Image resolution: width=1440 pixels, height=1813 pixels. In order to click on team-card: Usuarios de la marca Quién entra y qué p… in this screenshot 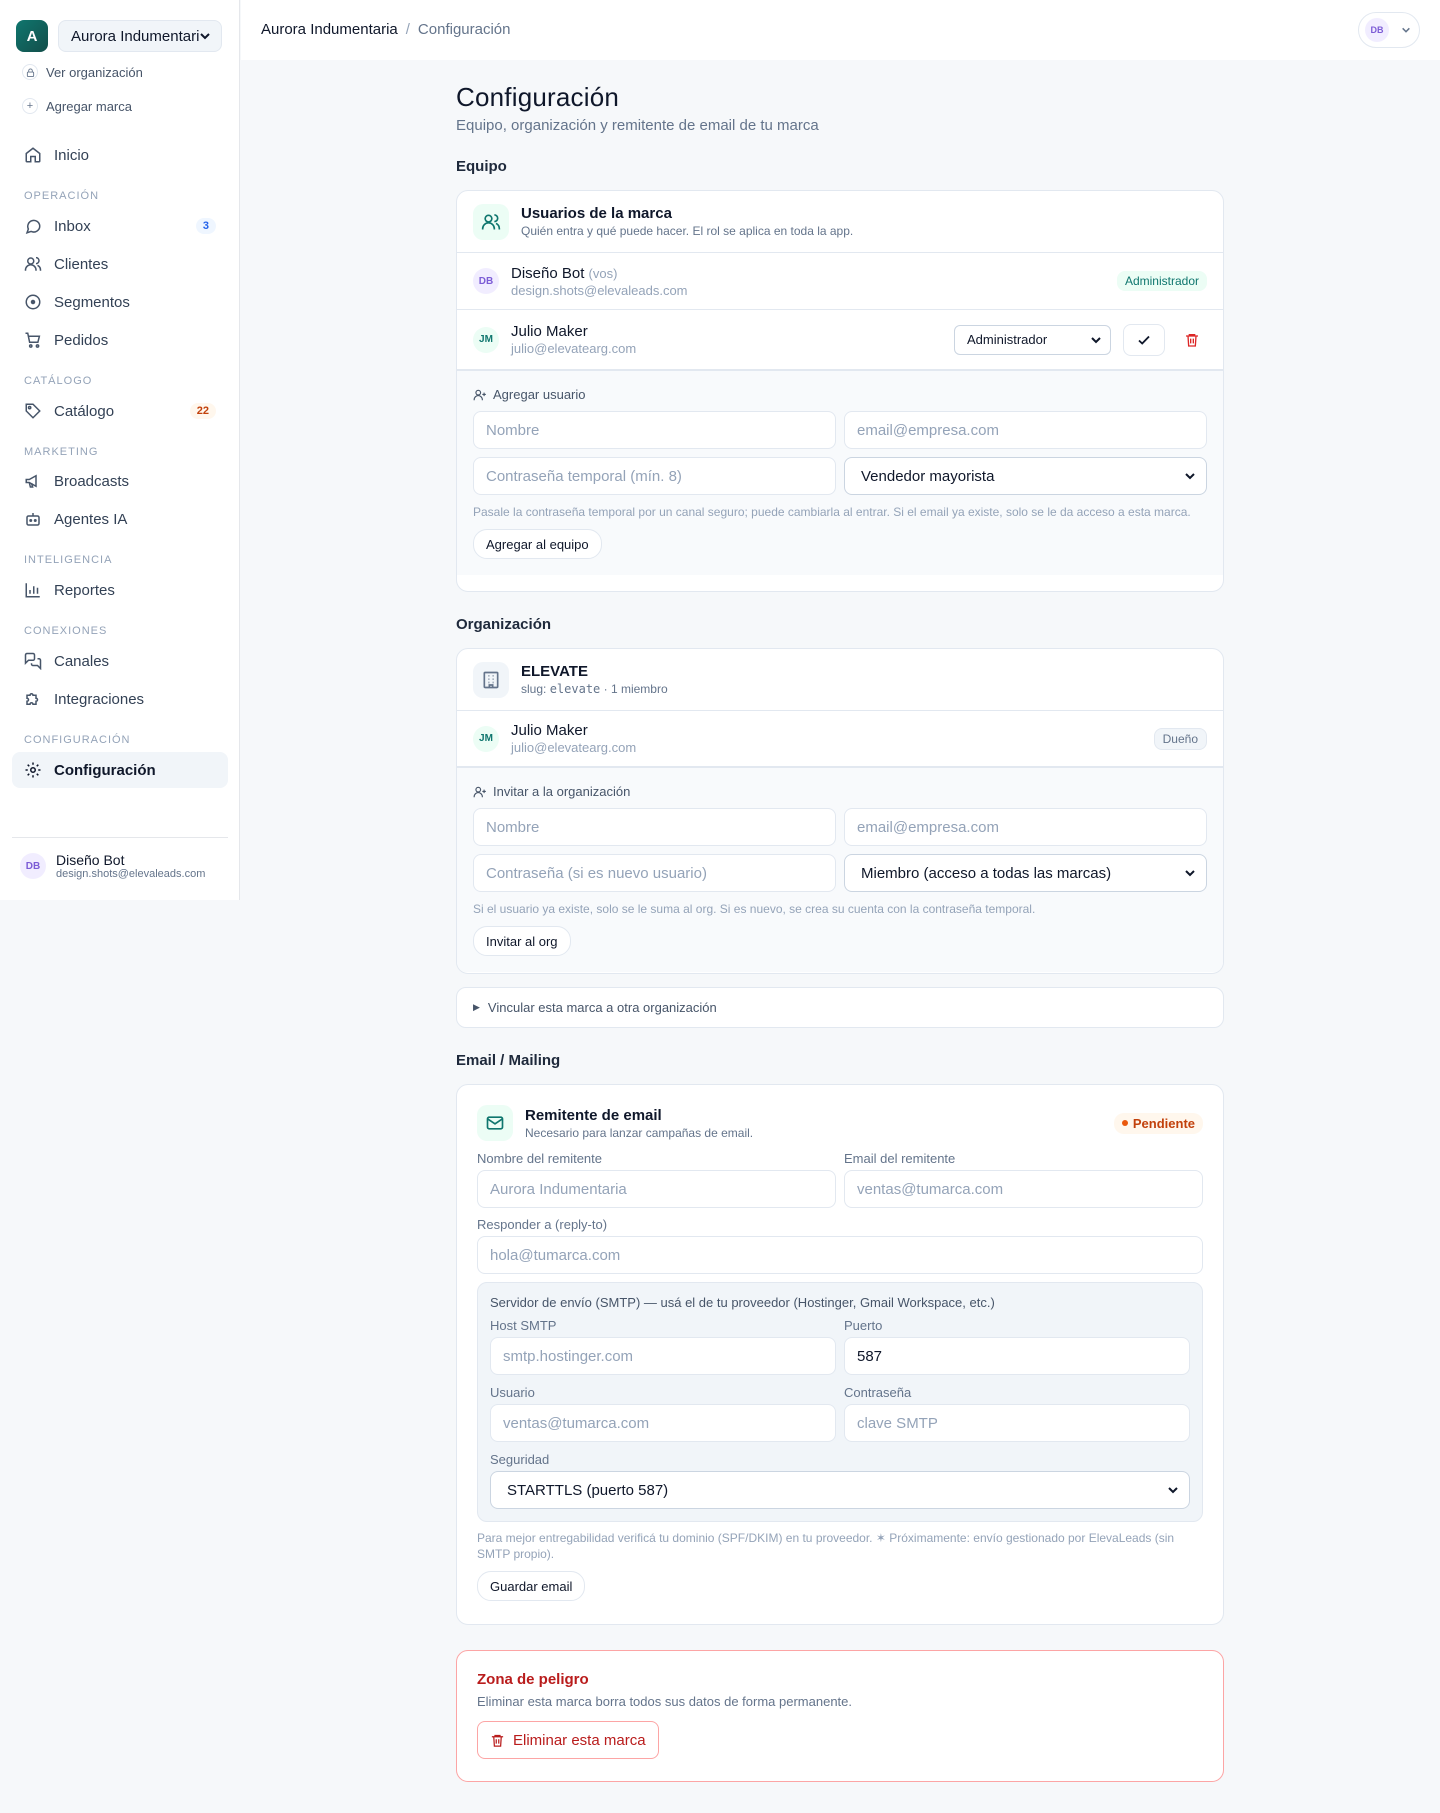, I will do `click(840, 391)`.